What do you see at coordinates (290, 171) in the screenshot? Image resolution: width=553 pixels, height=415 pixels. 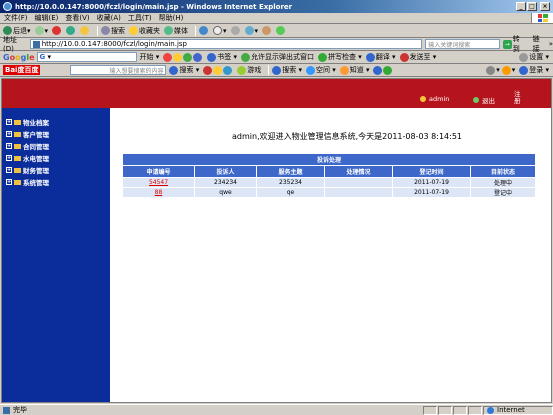 I see `column-header: 服务主题` at bounding box center [290, 171].